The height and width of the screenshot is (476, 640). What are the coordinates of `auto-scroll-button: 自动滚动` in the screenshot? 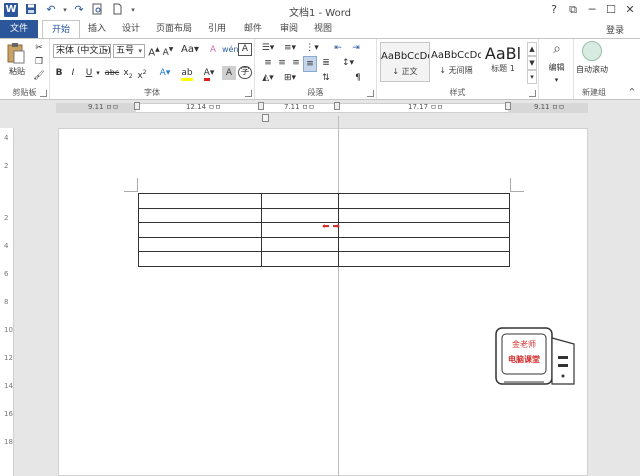 It's located at (592, 70).